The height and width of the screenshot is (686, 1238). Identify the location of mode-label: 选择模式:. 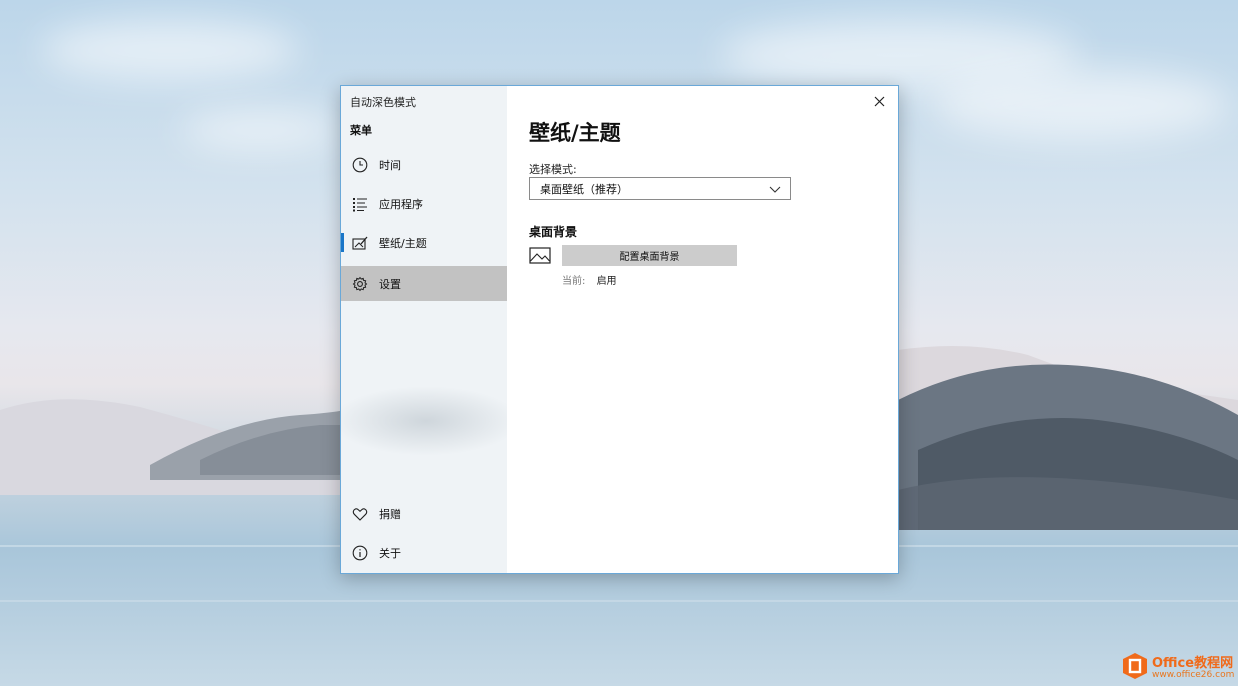
(553, 169).